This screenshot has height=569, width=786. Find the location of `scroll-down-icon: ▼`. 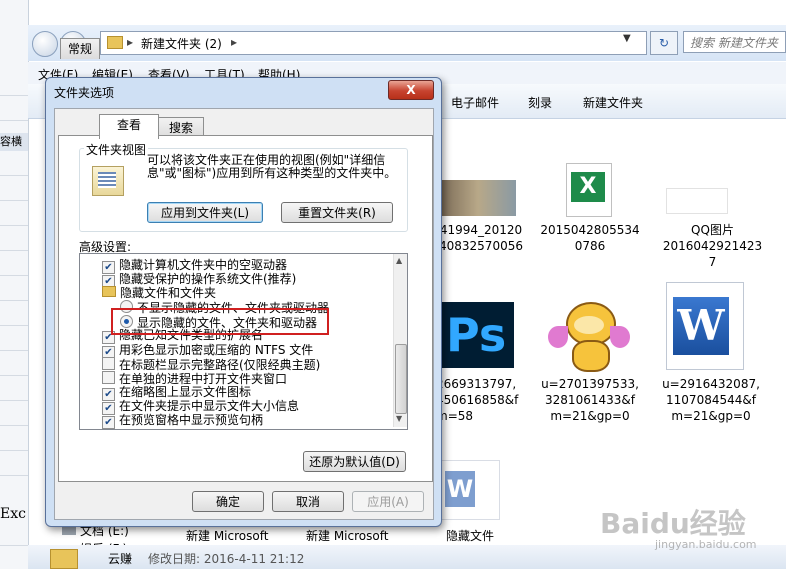

scroll-down-icon: ▼ is located at coordinates (399, 418).